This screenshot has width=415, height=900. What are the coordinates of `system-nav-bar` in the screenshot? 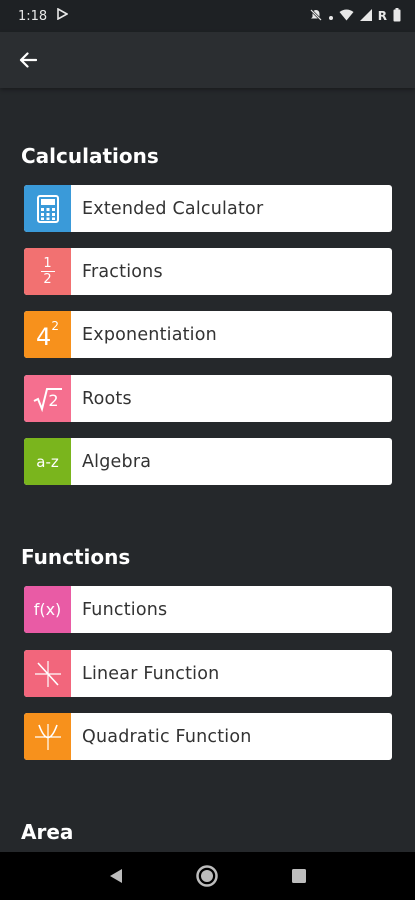 It's located at (207, 876).